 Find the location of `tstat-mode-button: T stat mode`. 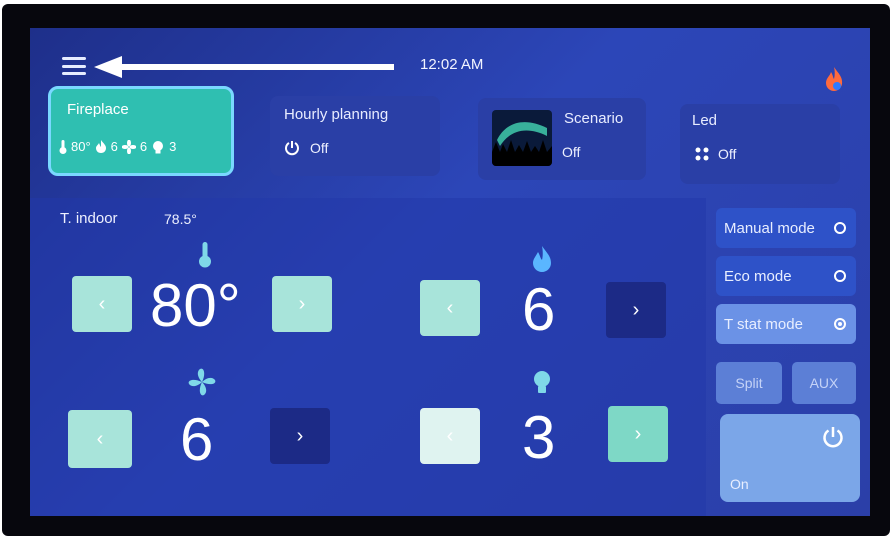

tstat-mode-button: T stat mode is located at coordinates (786, 324).